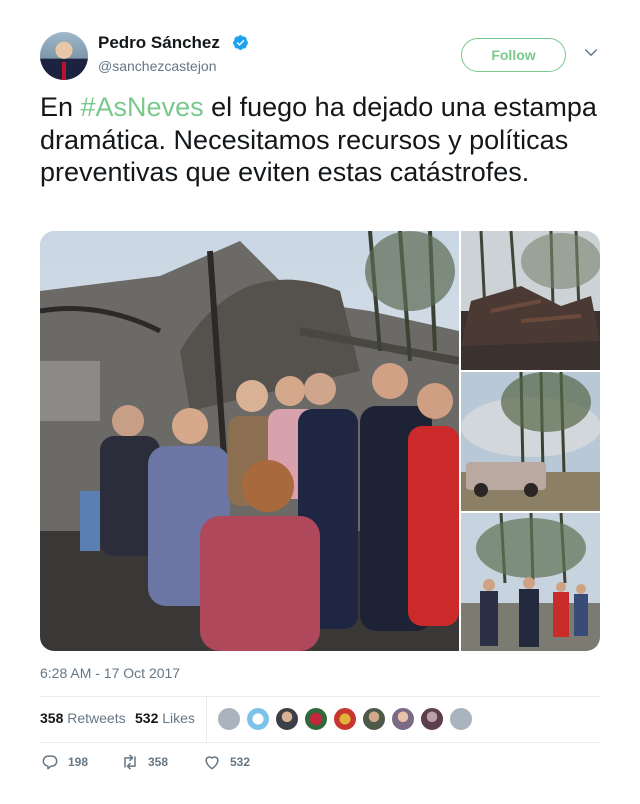 The image size is (640, 804). Describe the element at coordinates (591, 53) in the screenshot. I see `chevron-down-icon` at that location.